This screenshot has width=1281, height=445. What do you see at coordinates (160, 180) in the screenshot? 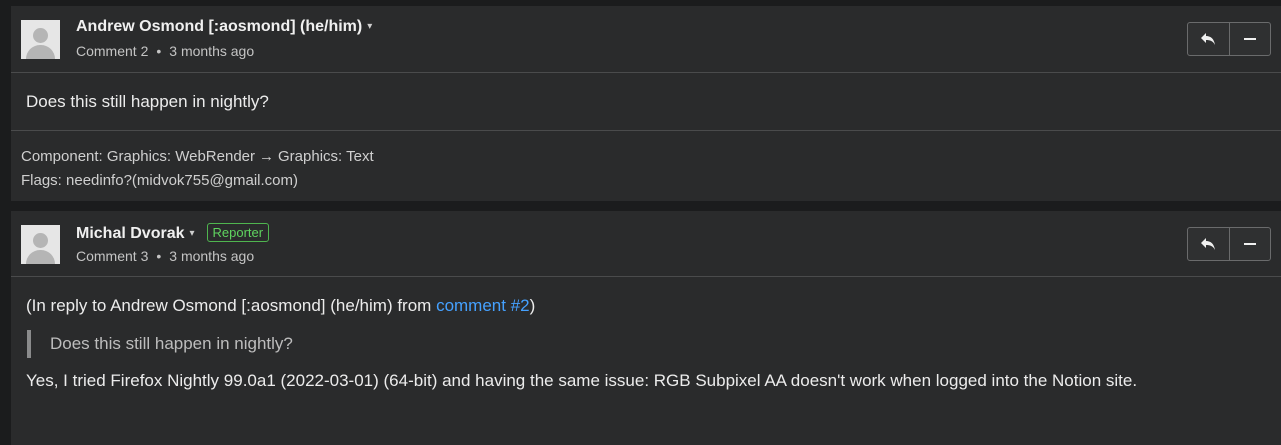
I see `flags-change: Flags: needinfo?(midvok755@gmail.com)` at bounding box center [160, 180].